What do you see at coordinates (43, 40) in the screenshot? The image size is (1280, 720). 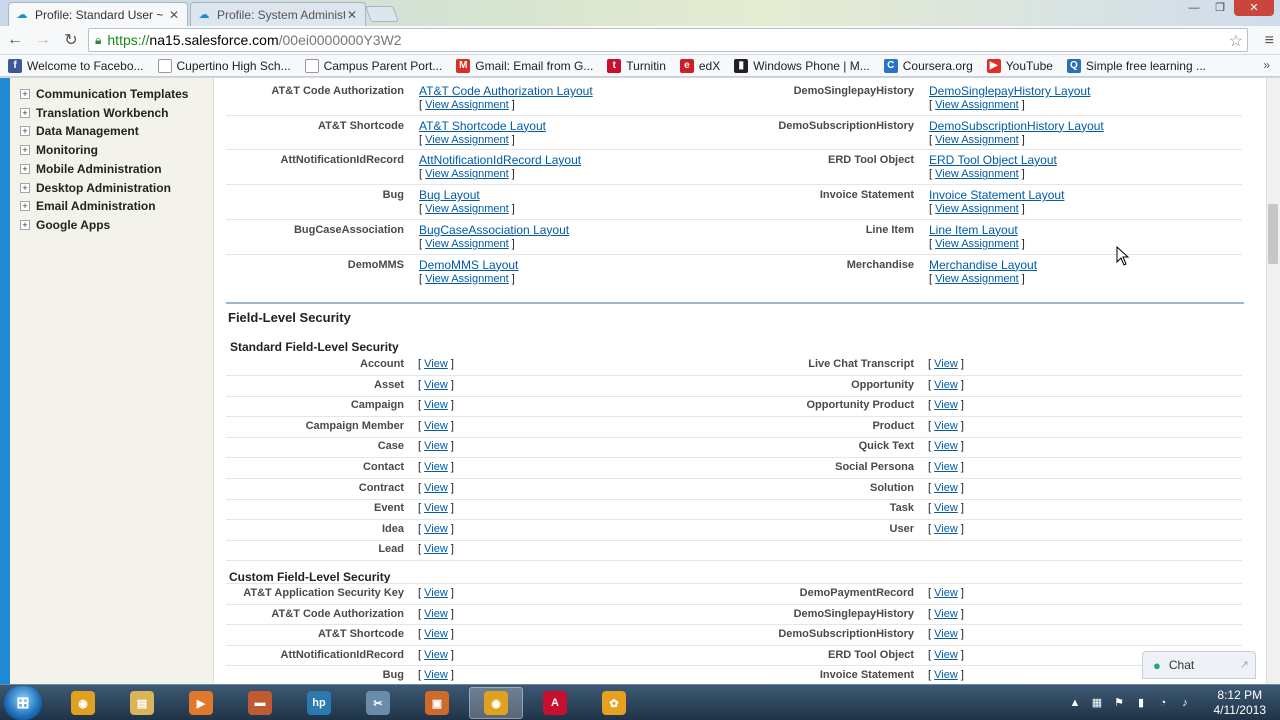 I see `forward-icon: →` at bounding box center [43, 40].